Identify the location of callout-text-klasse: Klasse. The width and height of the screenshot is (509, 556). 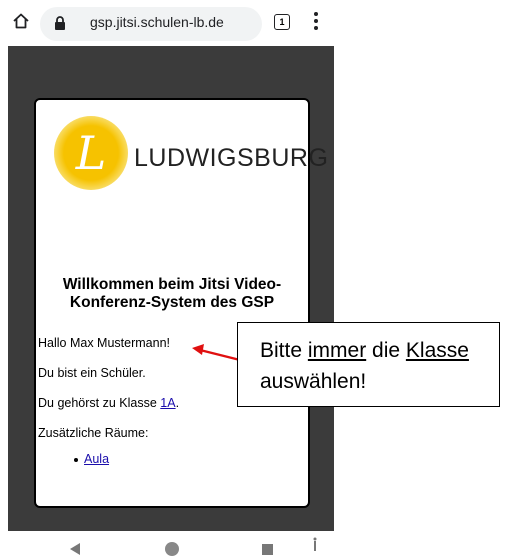
(437, 350).